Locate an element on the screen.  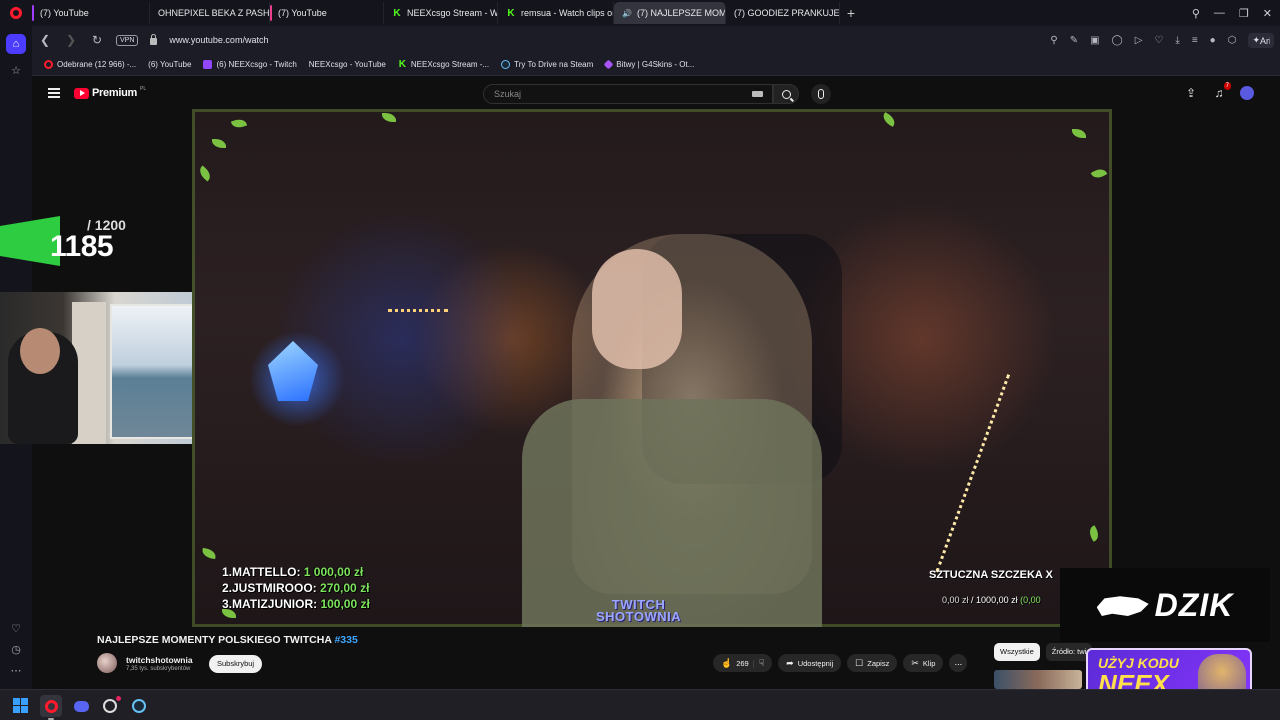
taskbar-discord is located at coordinates (81, 706).